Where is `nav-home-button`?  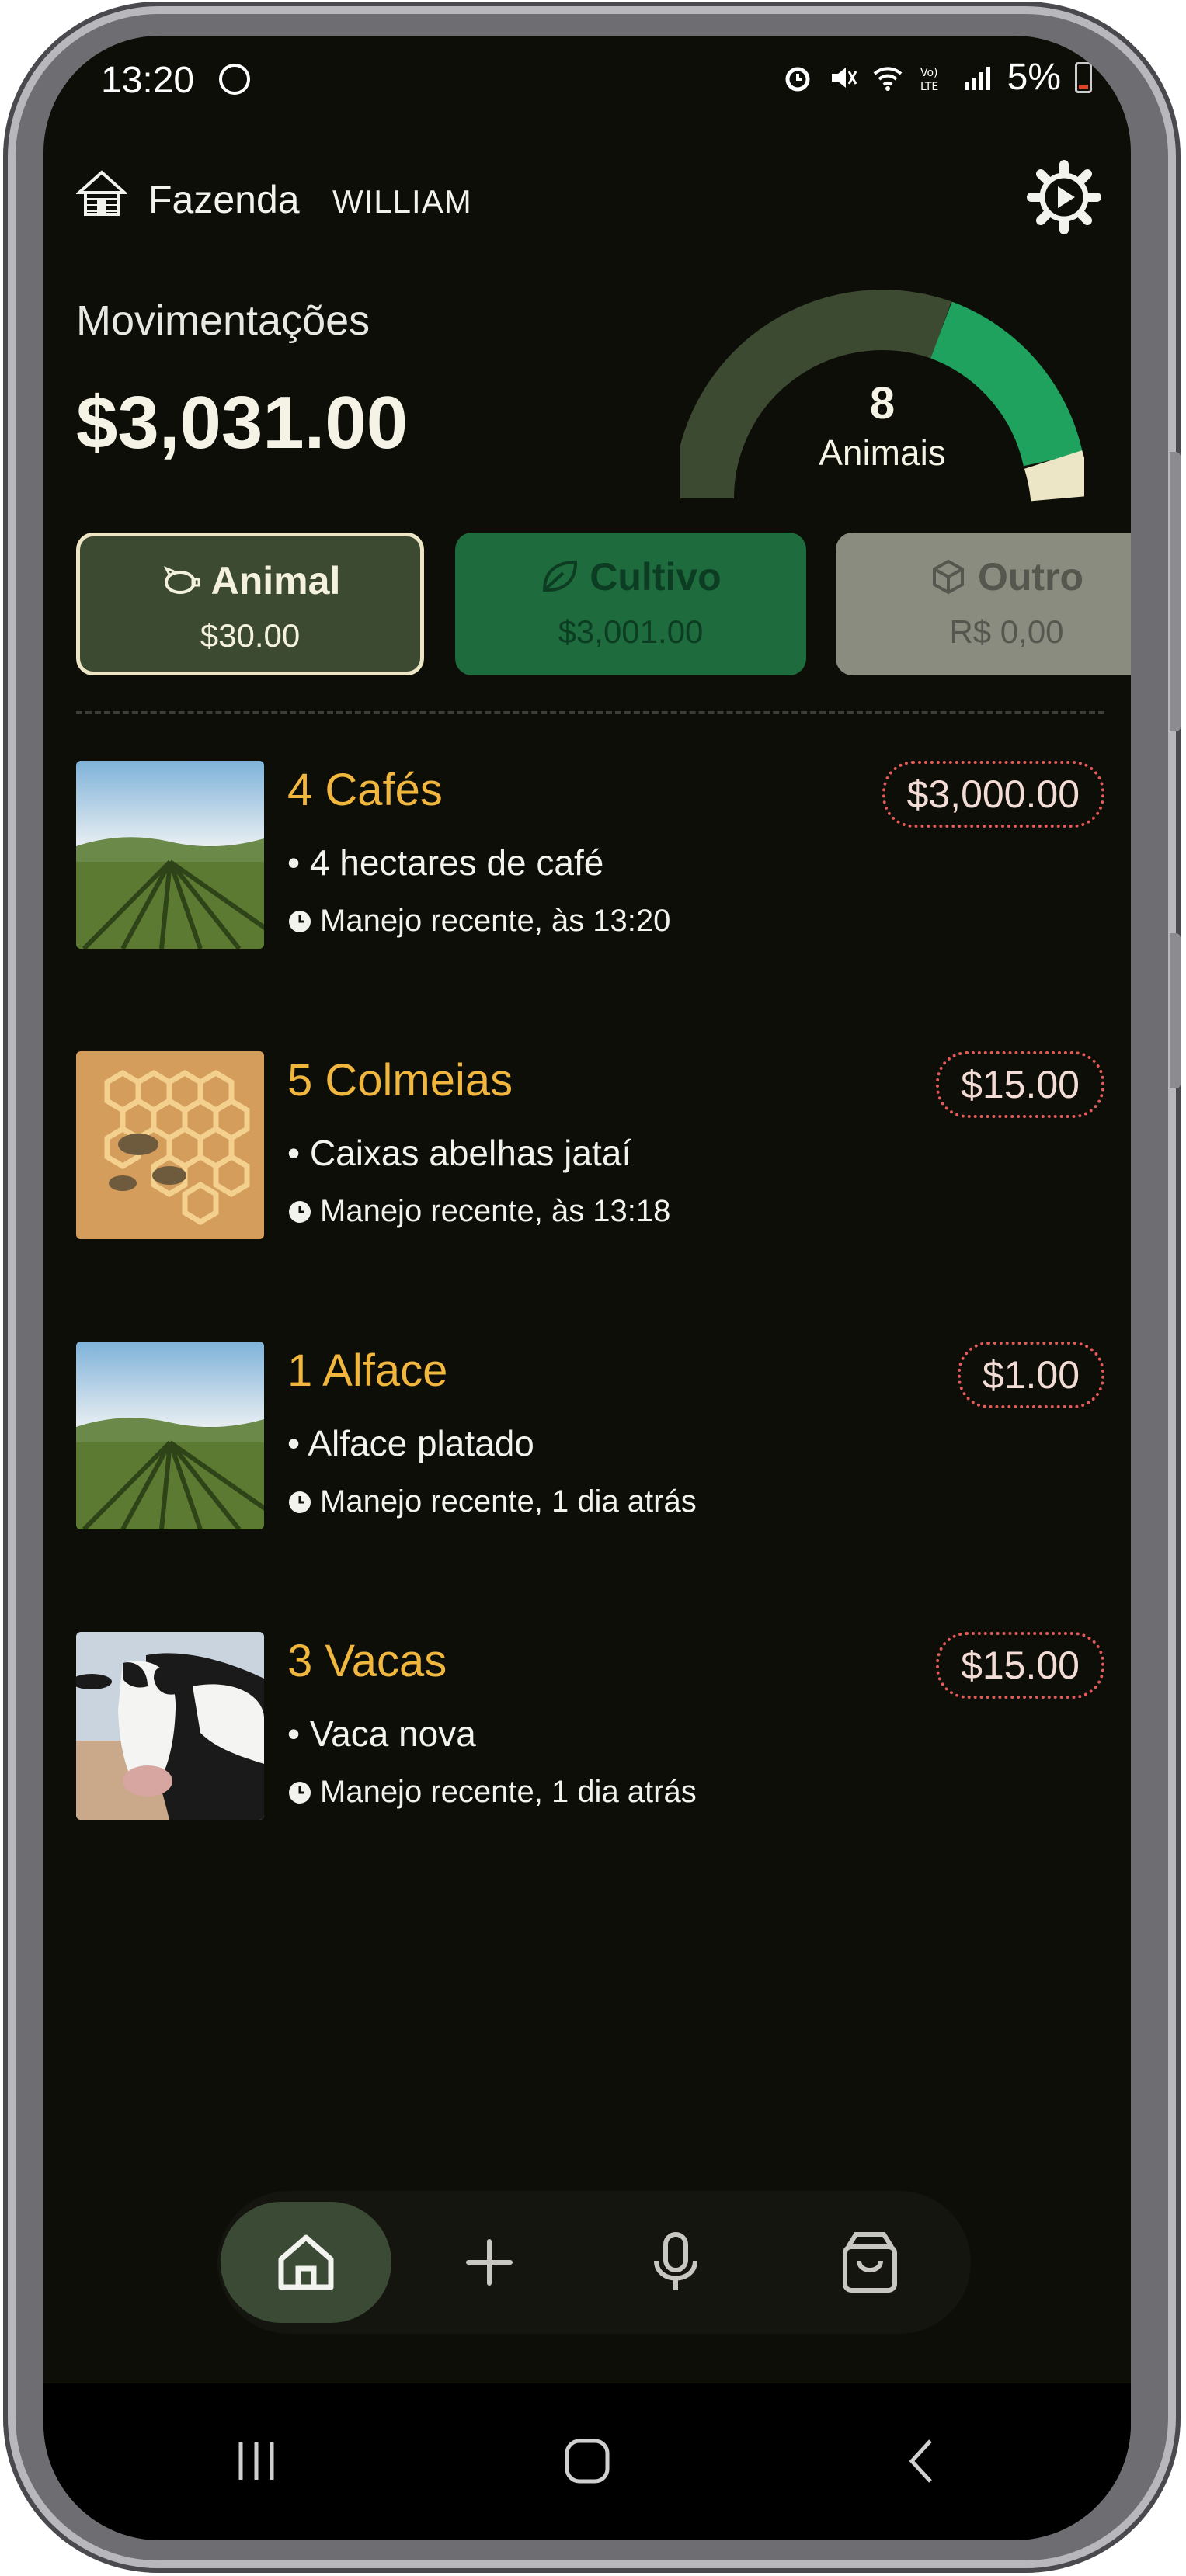 nav-home-button is located at coordinates (306, 2262).